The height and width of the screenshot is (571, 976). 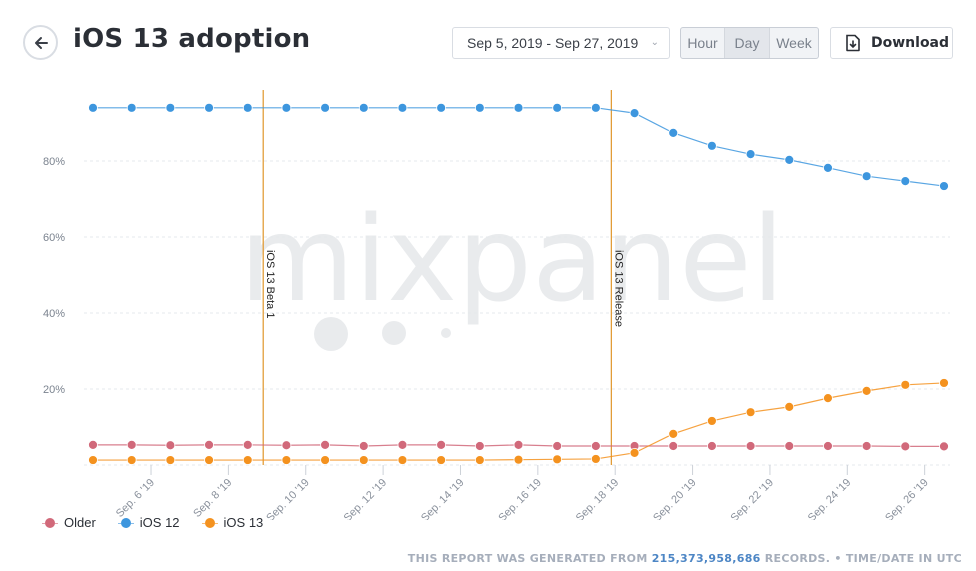 What do you see at coordinates (747, 43) in the screenshot?
I see `granularity-day: Day` at bounding box center [747, 43].